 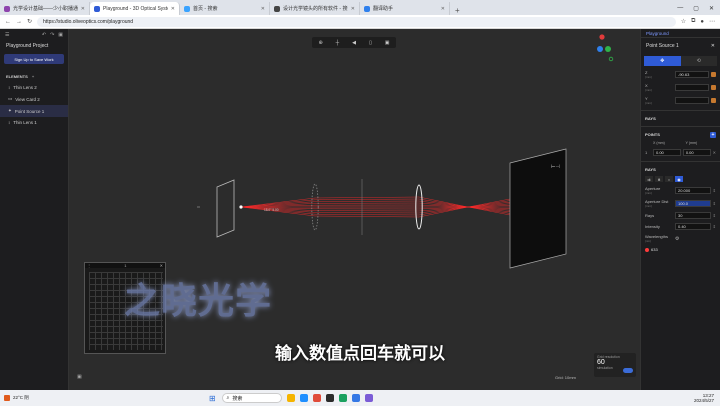 What do you see at coordinates (649, 179) in the screenshot?
I see `ray-type-parallel: ⇉` at bounding box center [649, 179].